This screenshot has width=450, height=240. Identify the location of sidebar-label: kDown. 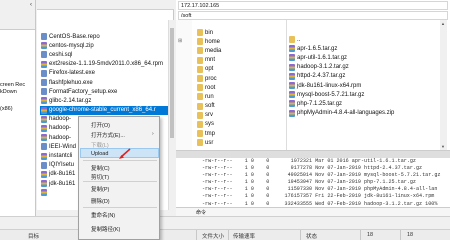
(8, 92).